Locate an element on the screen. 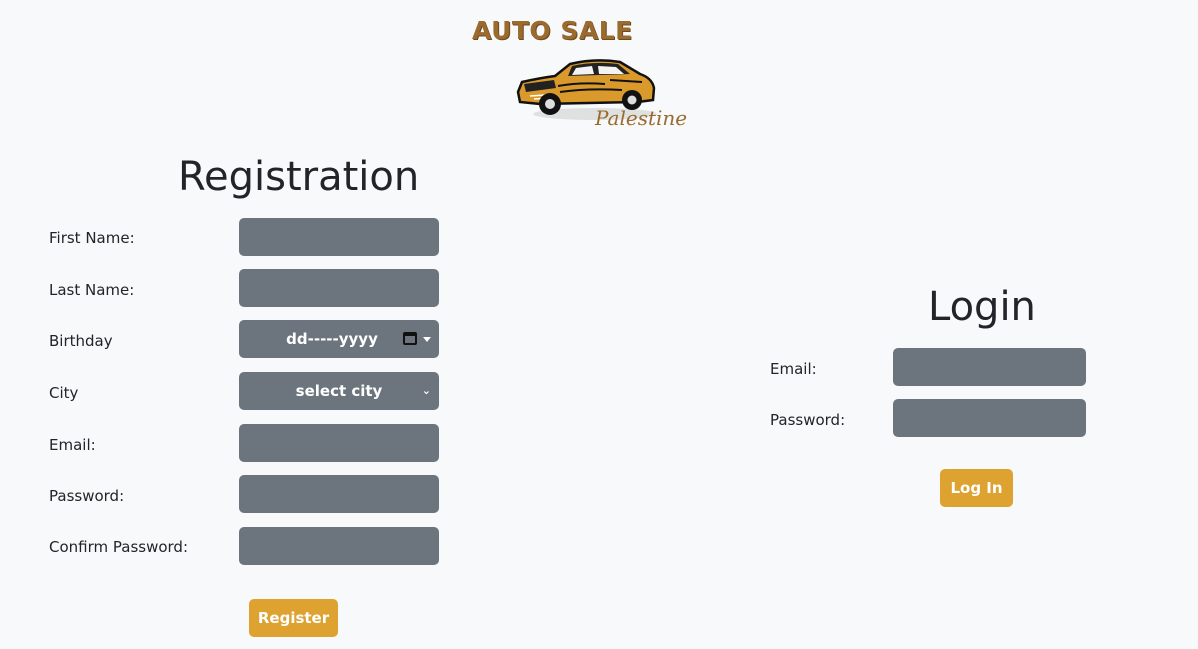 This screenshot has height=649, width=1198. caret-down-icon is located at coordinates (427, 339).